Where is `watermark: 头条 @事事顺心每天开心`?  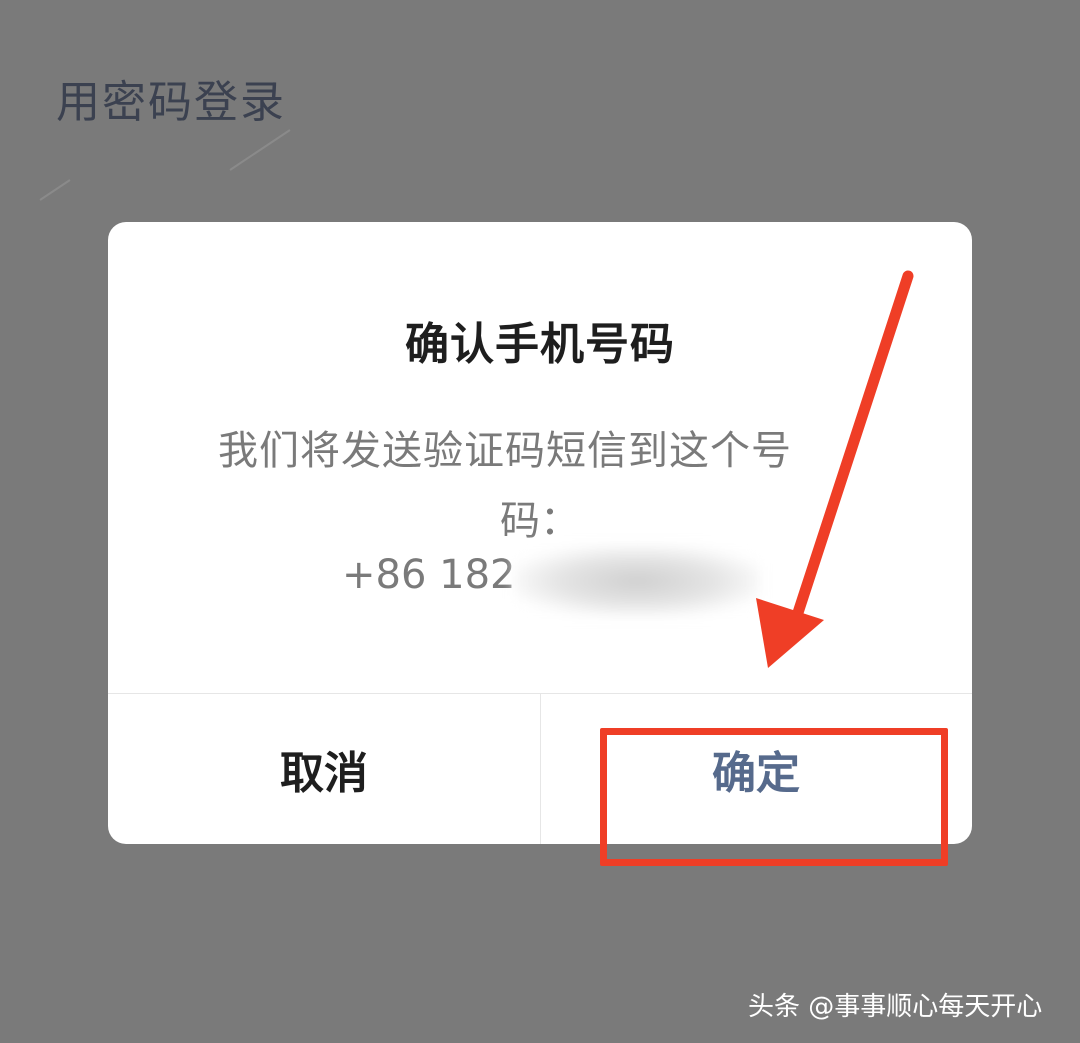 watermark: 头条 @事事顺心每天开心 is located at coordinates (895, 1007).